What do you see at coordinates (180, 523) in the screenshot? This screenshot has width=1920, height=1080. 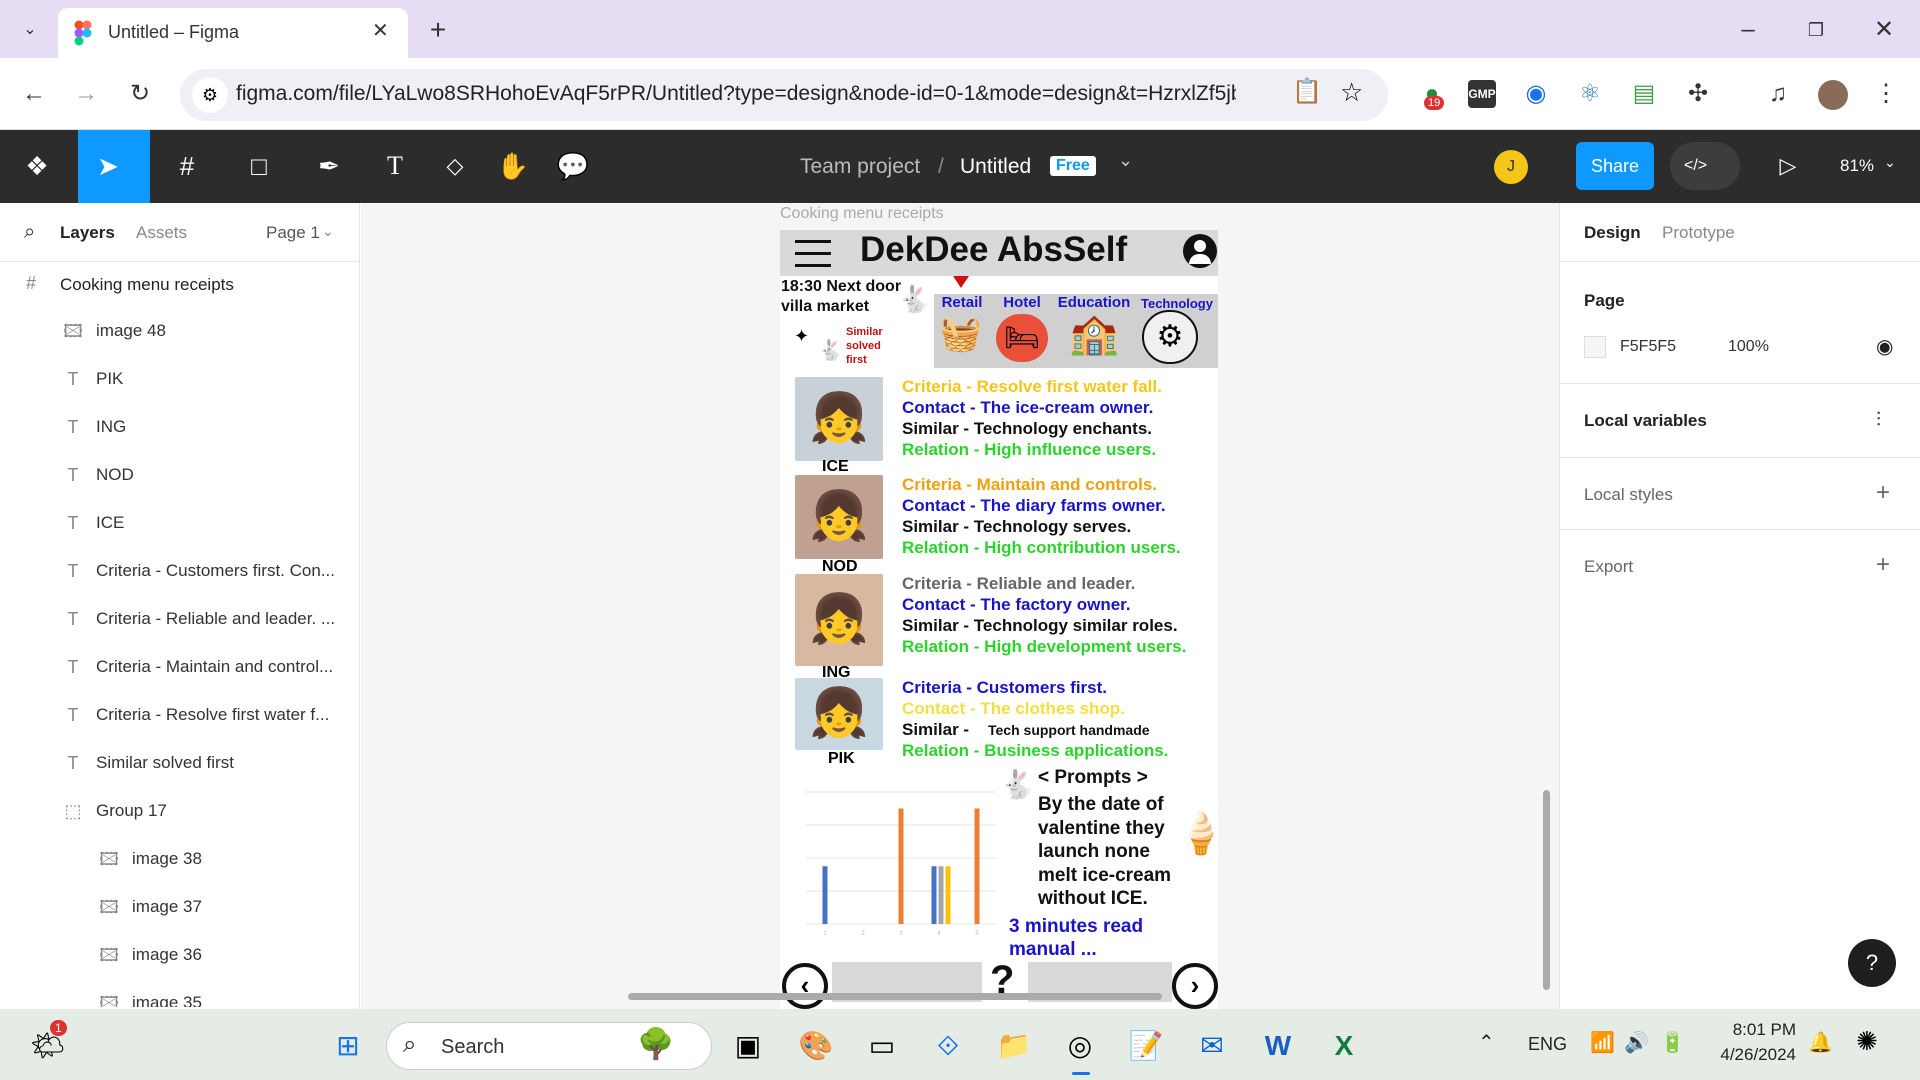 I see `layer-row: T ICE` at bounding box center [180, 523].